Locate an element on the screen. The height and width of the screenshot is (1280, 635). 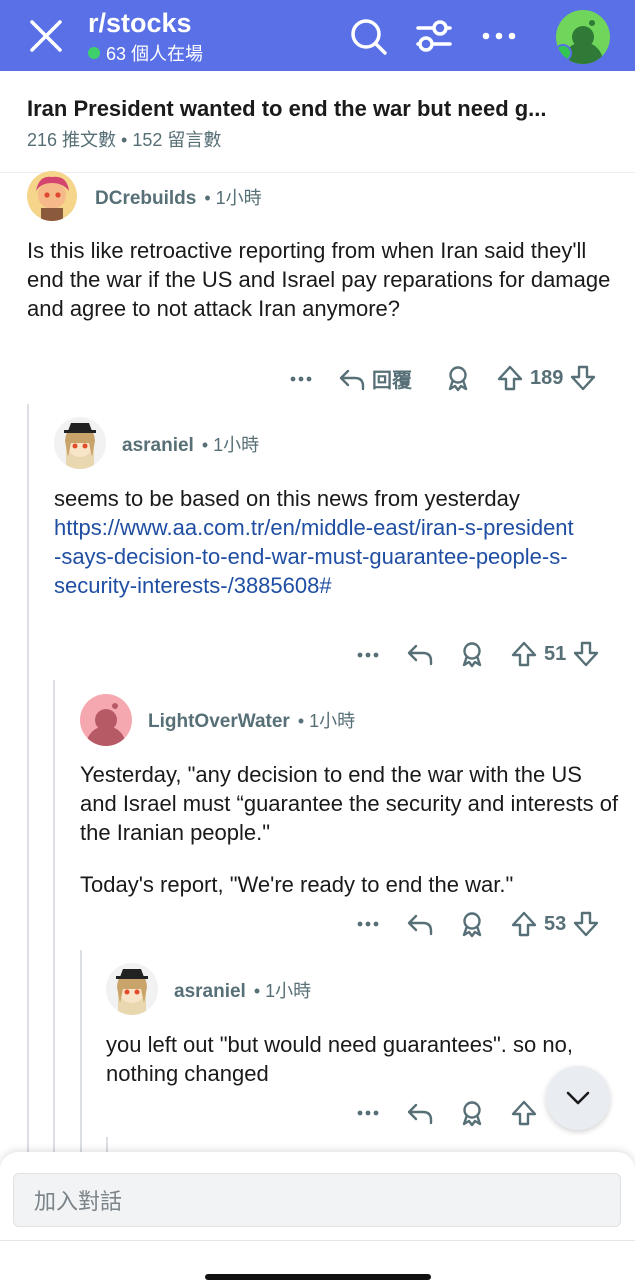
vote-count: 189 is located at coordinates (547, 377).